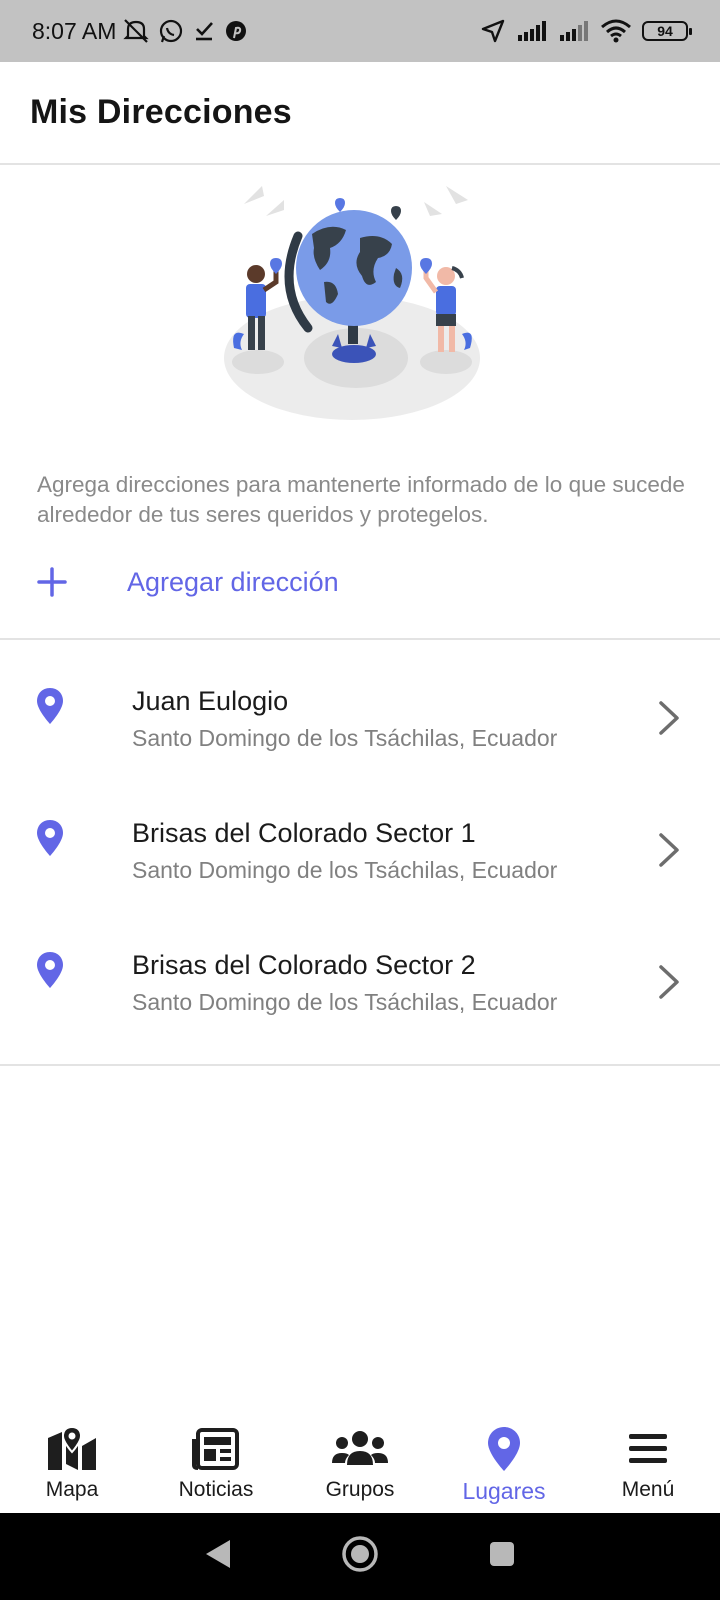  What do you see at coordinates (504, 1491) in the screenshot?
I see `nav-label: Lugares` at bounding box center [504, 1491].